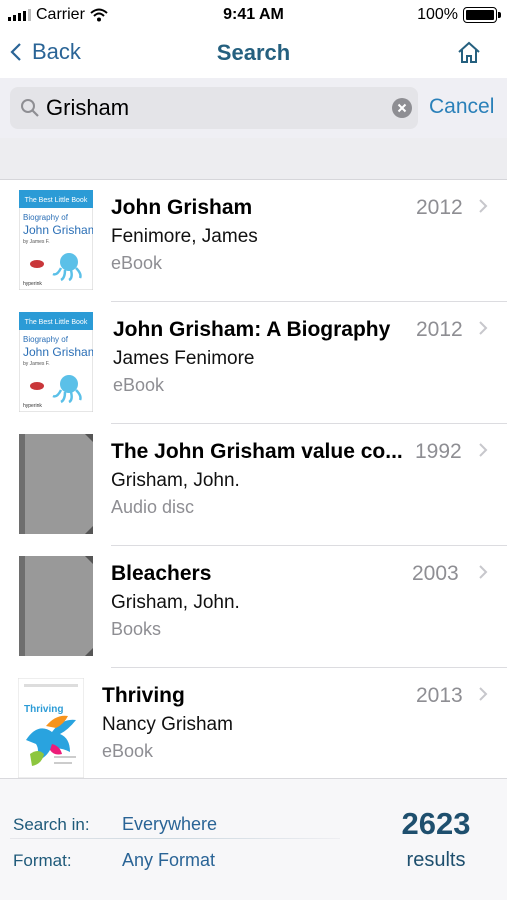 This screenshot has width=507, height=900. What do you see at coordinates (56, 51) in the screenshot?
I see `back-label: Back` at bounding box center [56, 51].